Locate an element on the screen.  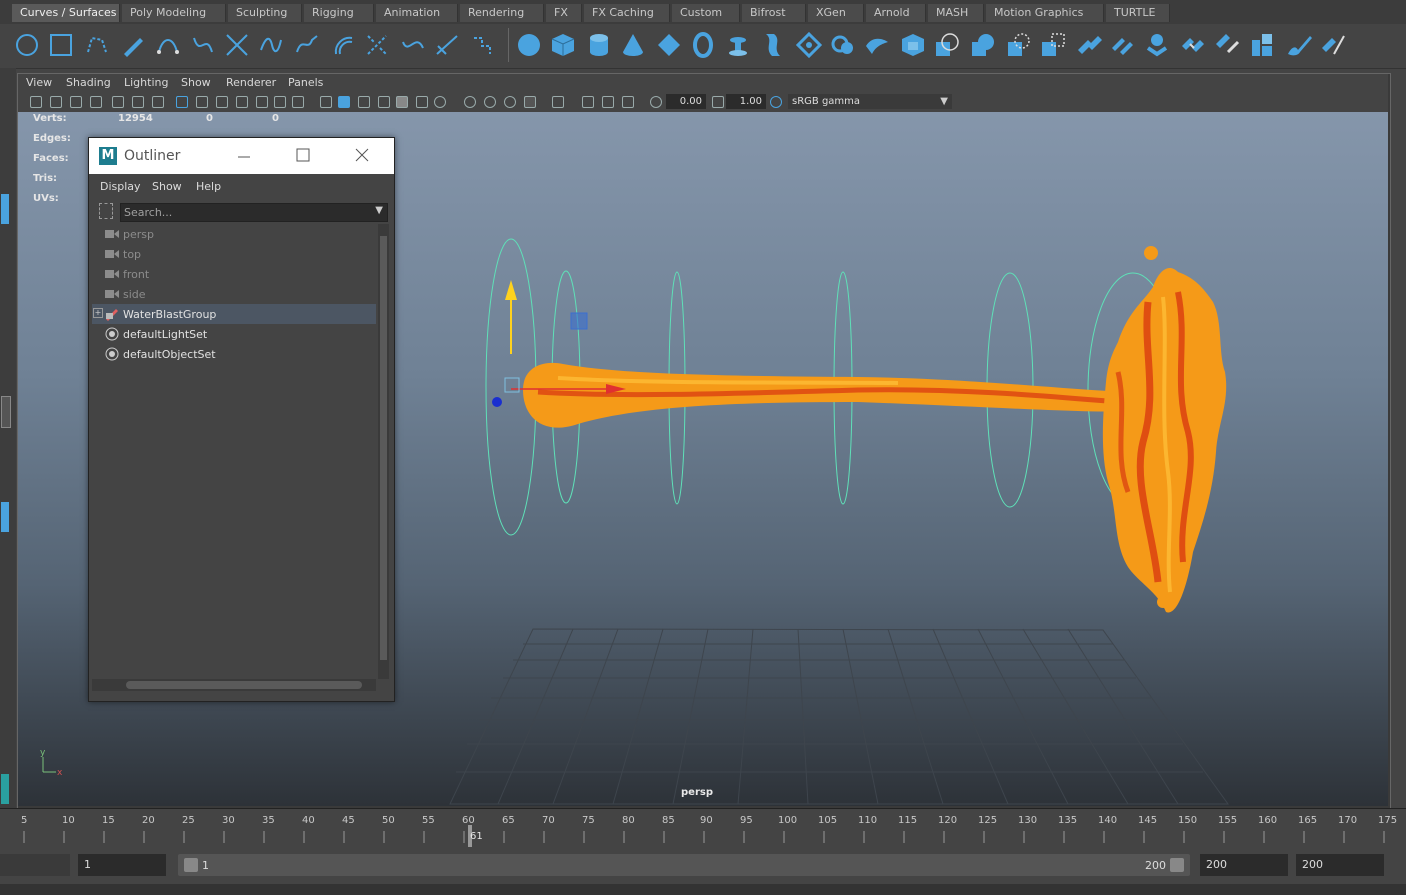
shelf-tab-fx-caching: FX Caching is located at coordinates (627, 13).